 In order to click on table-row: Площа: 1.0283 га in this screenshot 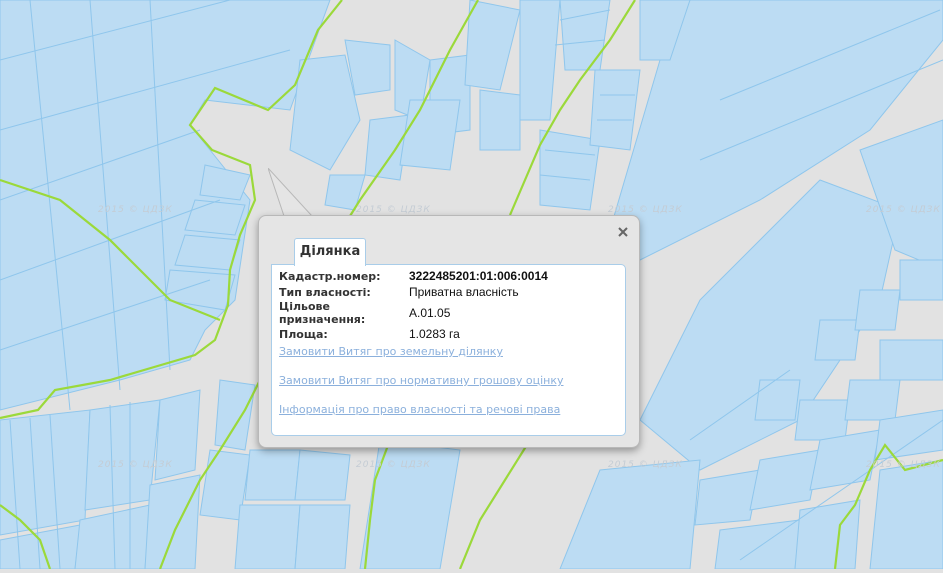, I will do `click(413, 334)`.